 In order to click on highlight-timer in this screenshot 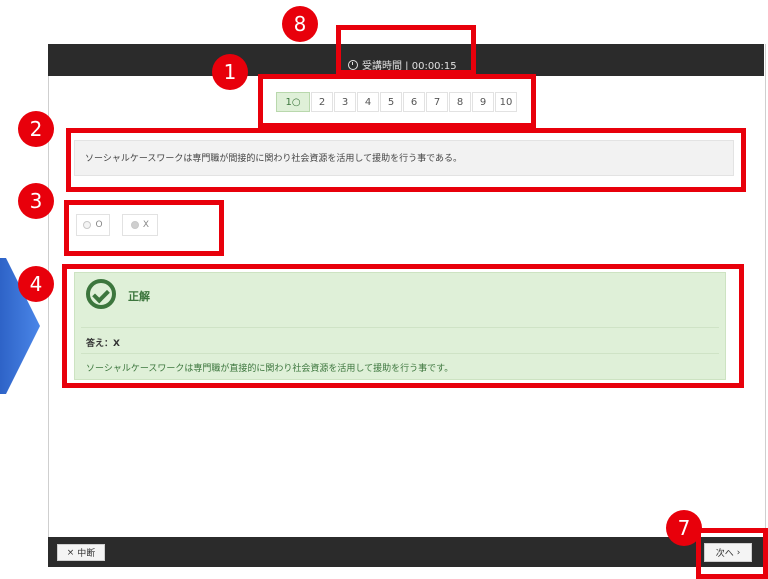, I will do `click(406, 50)`.